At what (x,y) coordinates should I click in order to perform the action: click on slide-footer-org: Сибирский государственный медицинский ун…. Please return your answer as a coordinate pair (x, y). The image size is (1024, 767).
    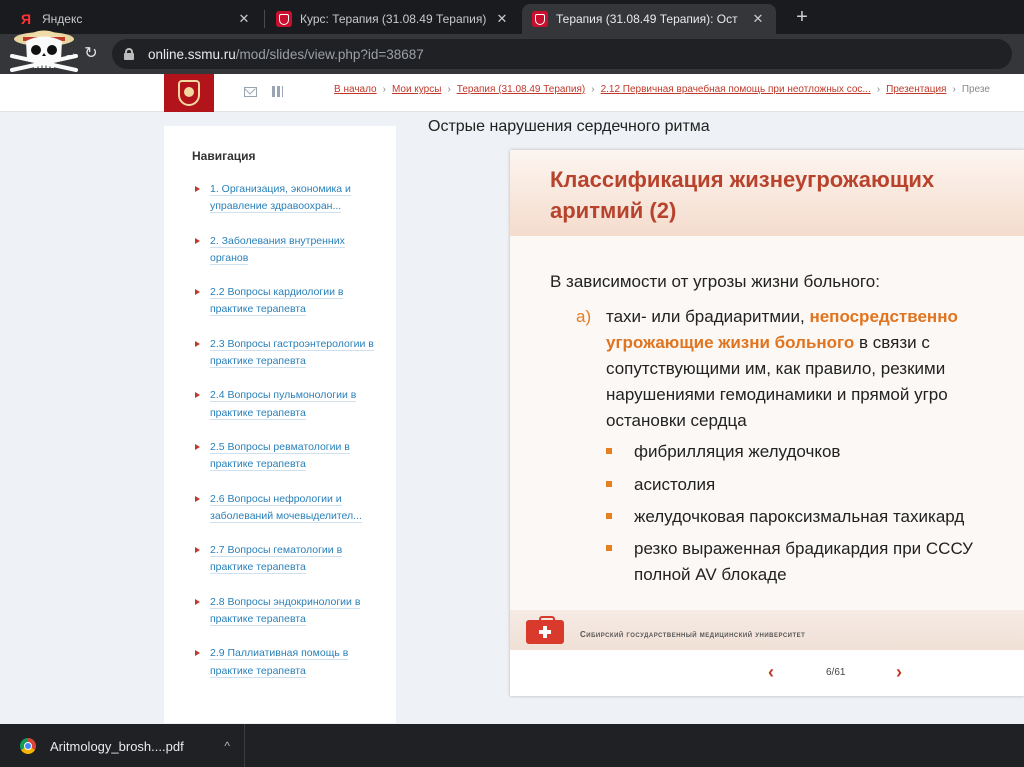
    Looking at the image, I should click on (693, 634).